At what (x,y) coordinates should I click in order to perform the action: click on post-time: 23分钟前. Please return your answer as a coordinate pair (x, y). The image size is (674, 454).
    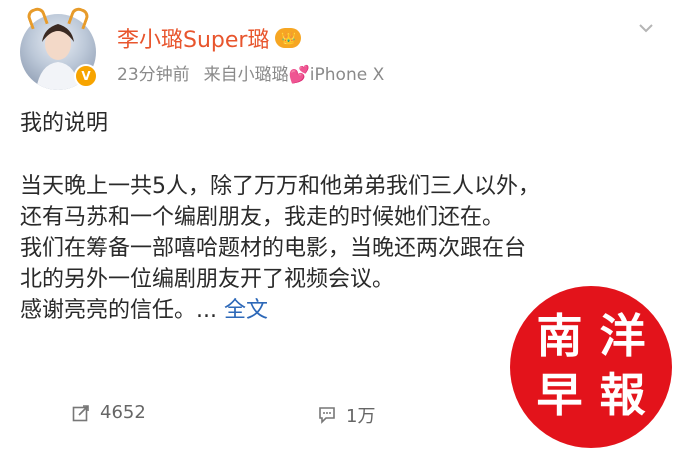
    Looking at the image, I should click on (153, 75).